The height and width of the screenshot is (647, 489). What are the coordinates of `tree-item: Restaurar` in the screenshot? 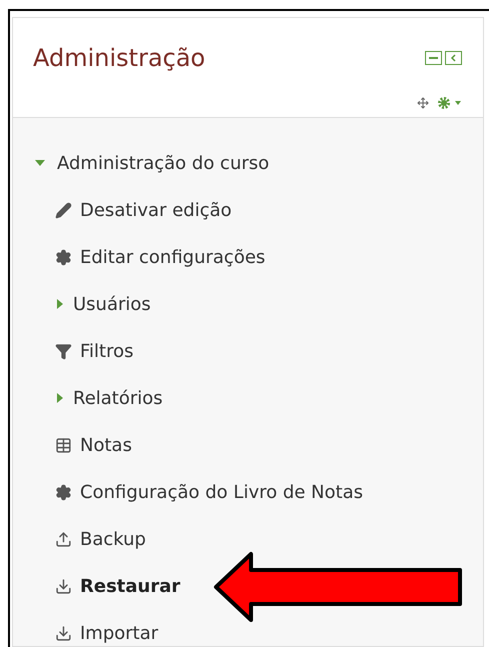 It's located at (130, 586).